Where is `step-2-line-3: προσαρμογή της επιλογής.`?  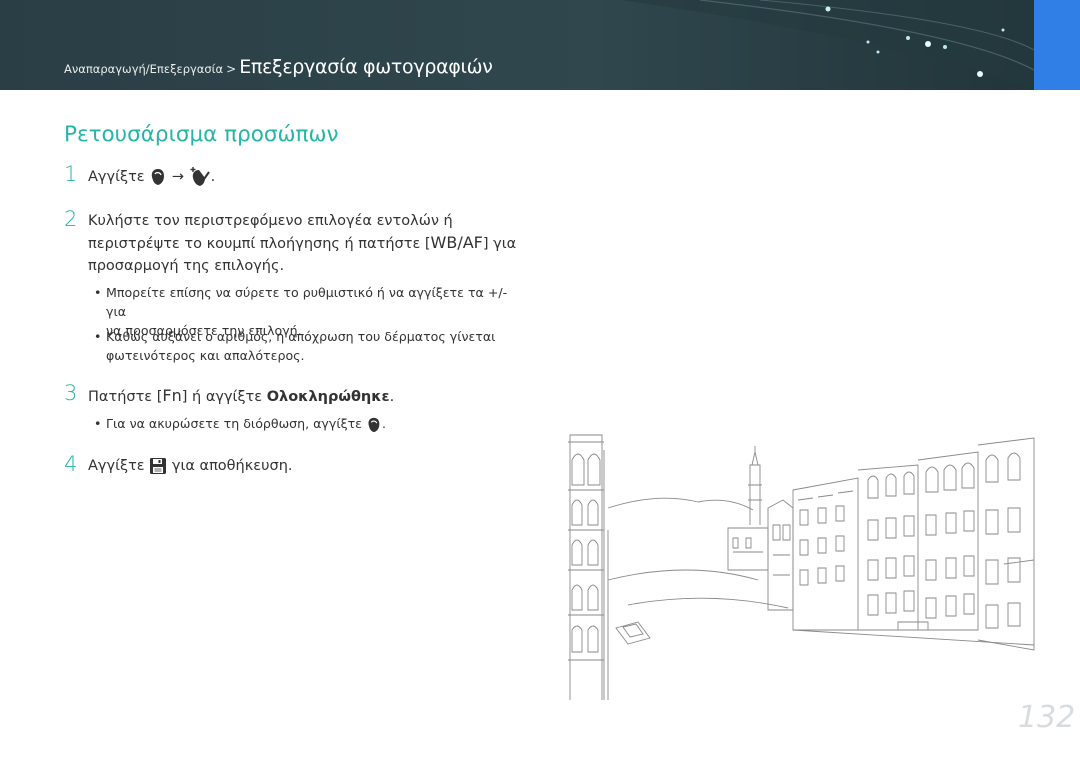 step-2-line-3: προσαρμογή της επιλογής. is located at coordinates (186, 266).